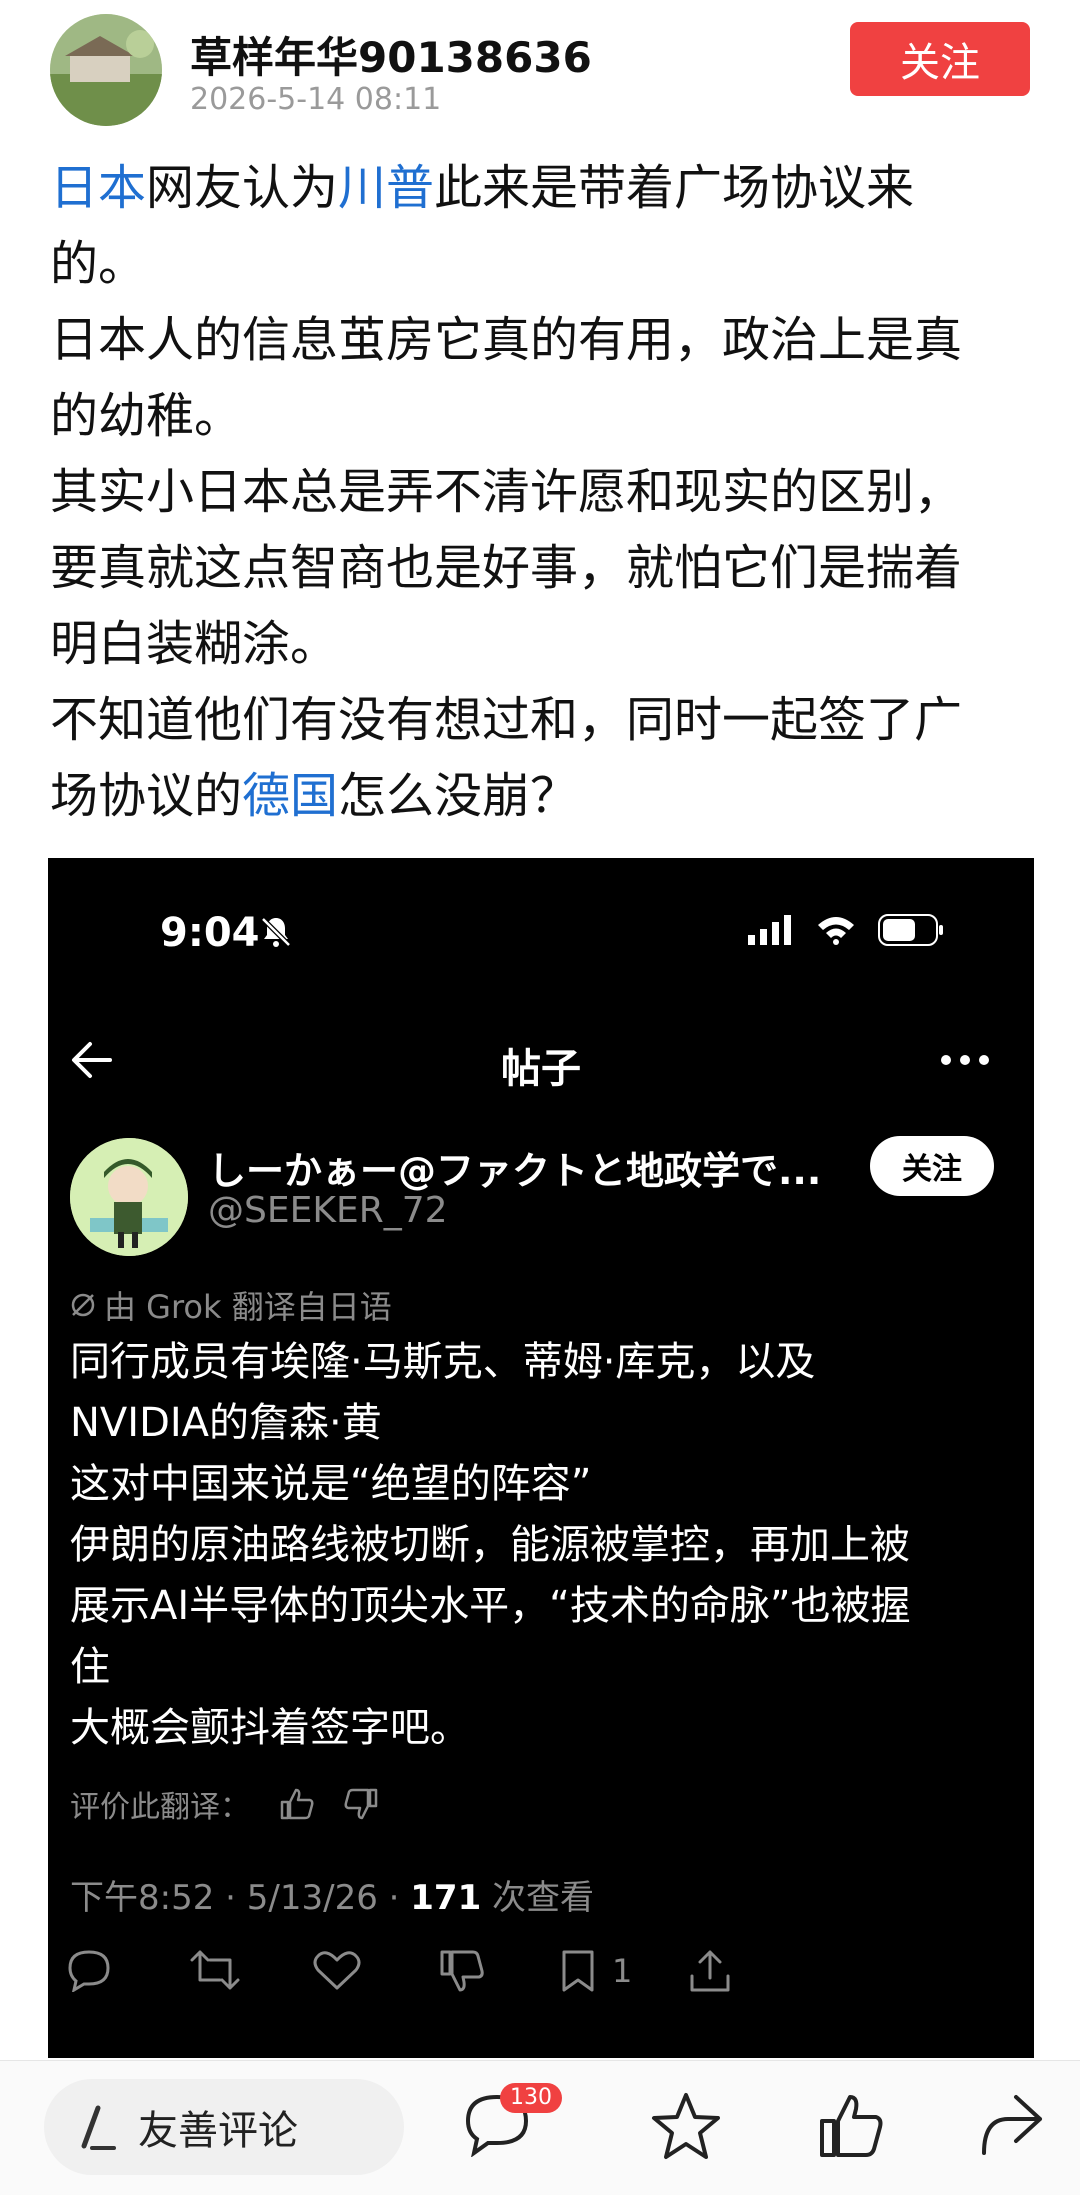 Image resolution: width=1080 pixels, height=2195 pixels. What do you see at coordinates (194, 644) in the screenshot?
I see `post-text-segment: 明白装糊涂。` at bounding box center [194, 644].